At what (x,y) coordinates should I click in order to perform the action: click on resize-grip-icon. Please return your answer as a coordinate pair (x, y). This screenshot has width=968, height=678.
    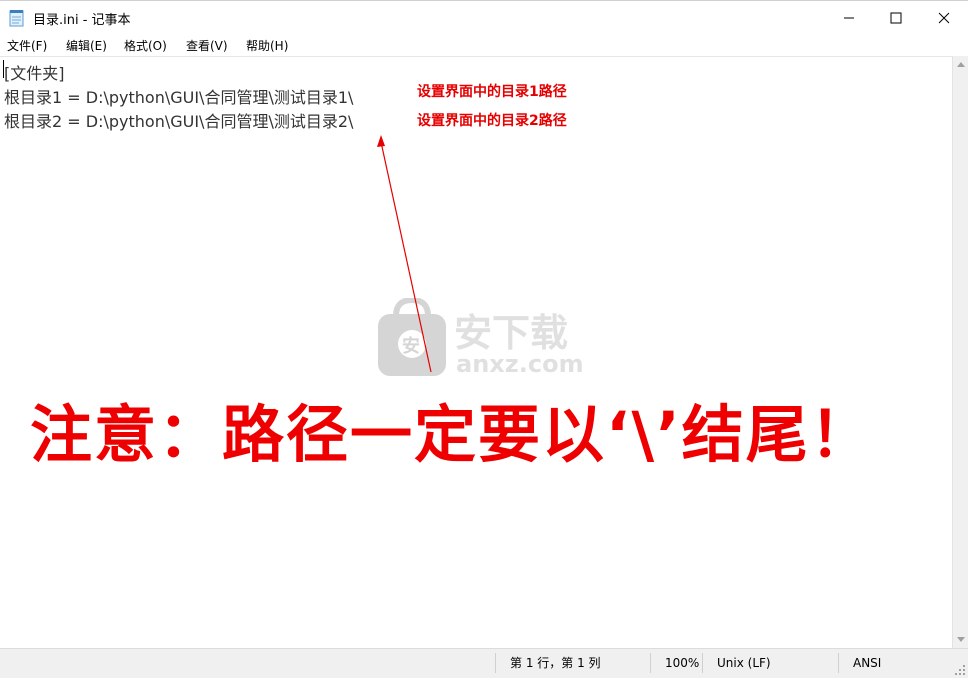
    Looking at the image, I should click on (960, 670).